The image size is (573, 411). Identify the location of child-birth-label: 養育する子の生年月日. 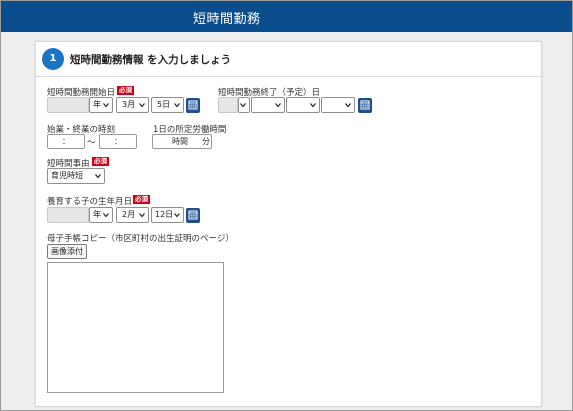
(90, 202).